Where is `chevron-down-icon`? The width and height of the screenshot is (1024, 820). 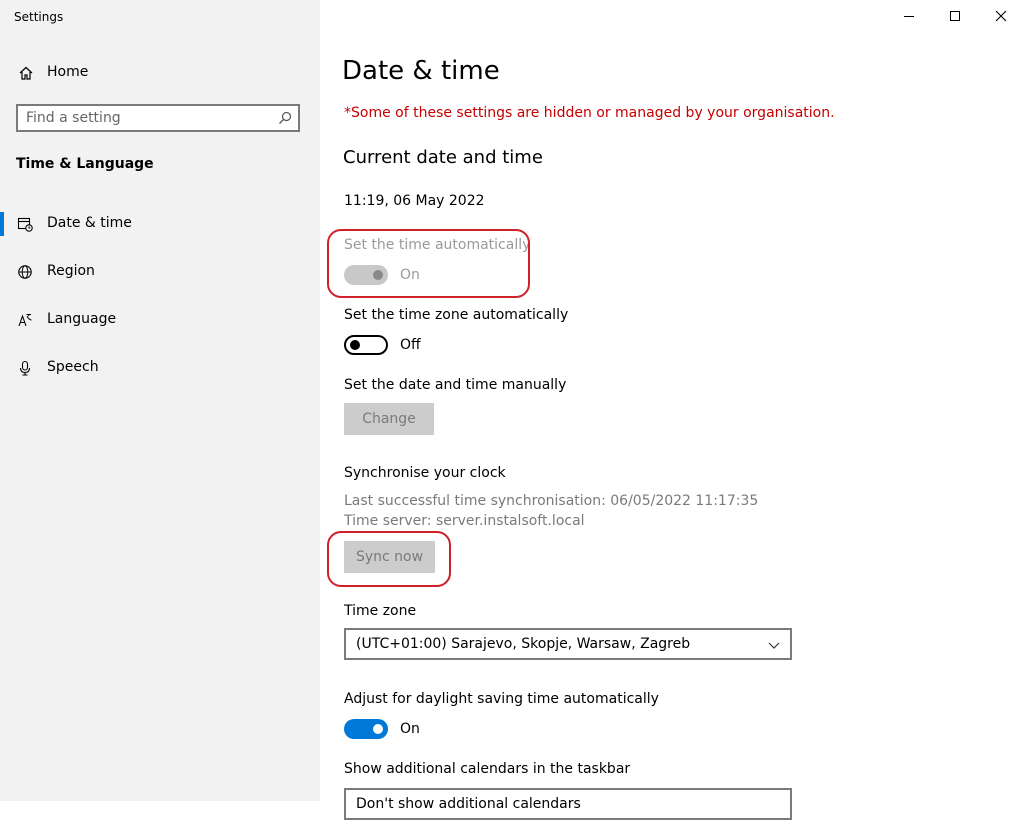 chevron-down-icon is located at coordinates (774, 645).